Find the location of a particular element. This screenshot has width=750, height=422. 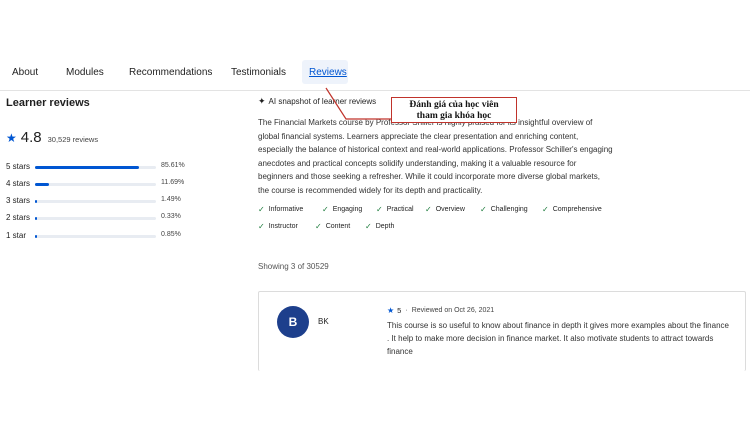

tab-testimonials: Testimonials is located at coordinates (258, 72).